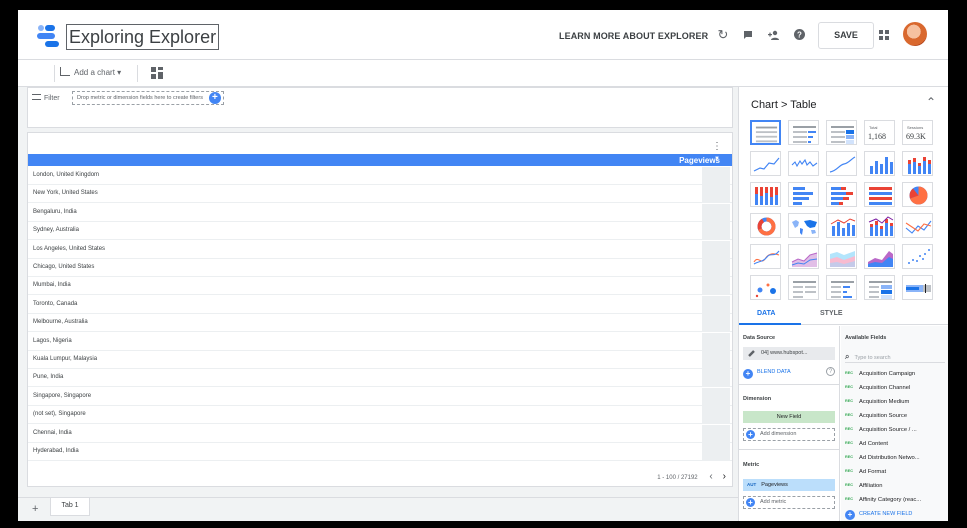 The height and width of the screenshot is (528, 967). Describe the element at coordinates (789, 502) in the screenshot. I see `add-metric-button: + Add metric` at that location.